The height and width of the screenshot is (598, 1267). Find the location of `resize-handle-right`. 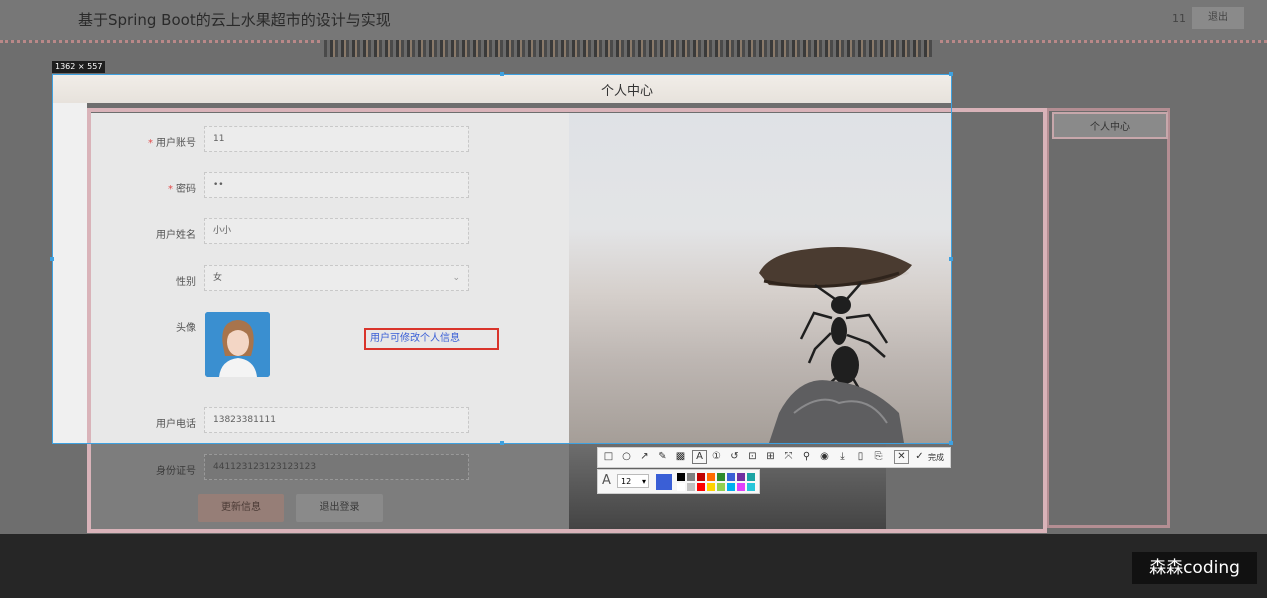

resize-handle-right is located at coordinates (951, 259).